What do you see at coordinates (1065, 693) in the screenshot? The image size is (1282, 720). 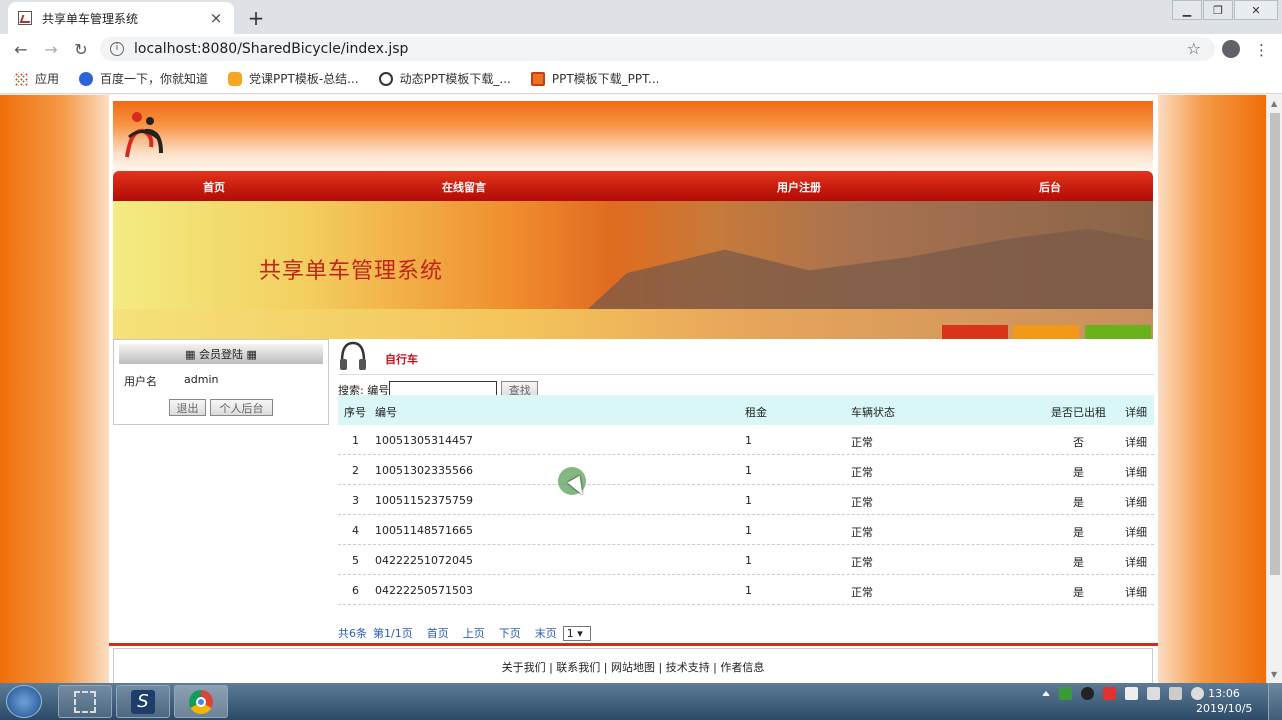 I see `tray-network-monitor-icon` at bounding box center [1065, 693].